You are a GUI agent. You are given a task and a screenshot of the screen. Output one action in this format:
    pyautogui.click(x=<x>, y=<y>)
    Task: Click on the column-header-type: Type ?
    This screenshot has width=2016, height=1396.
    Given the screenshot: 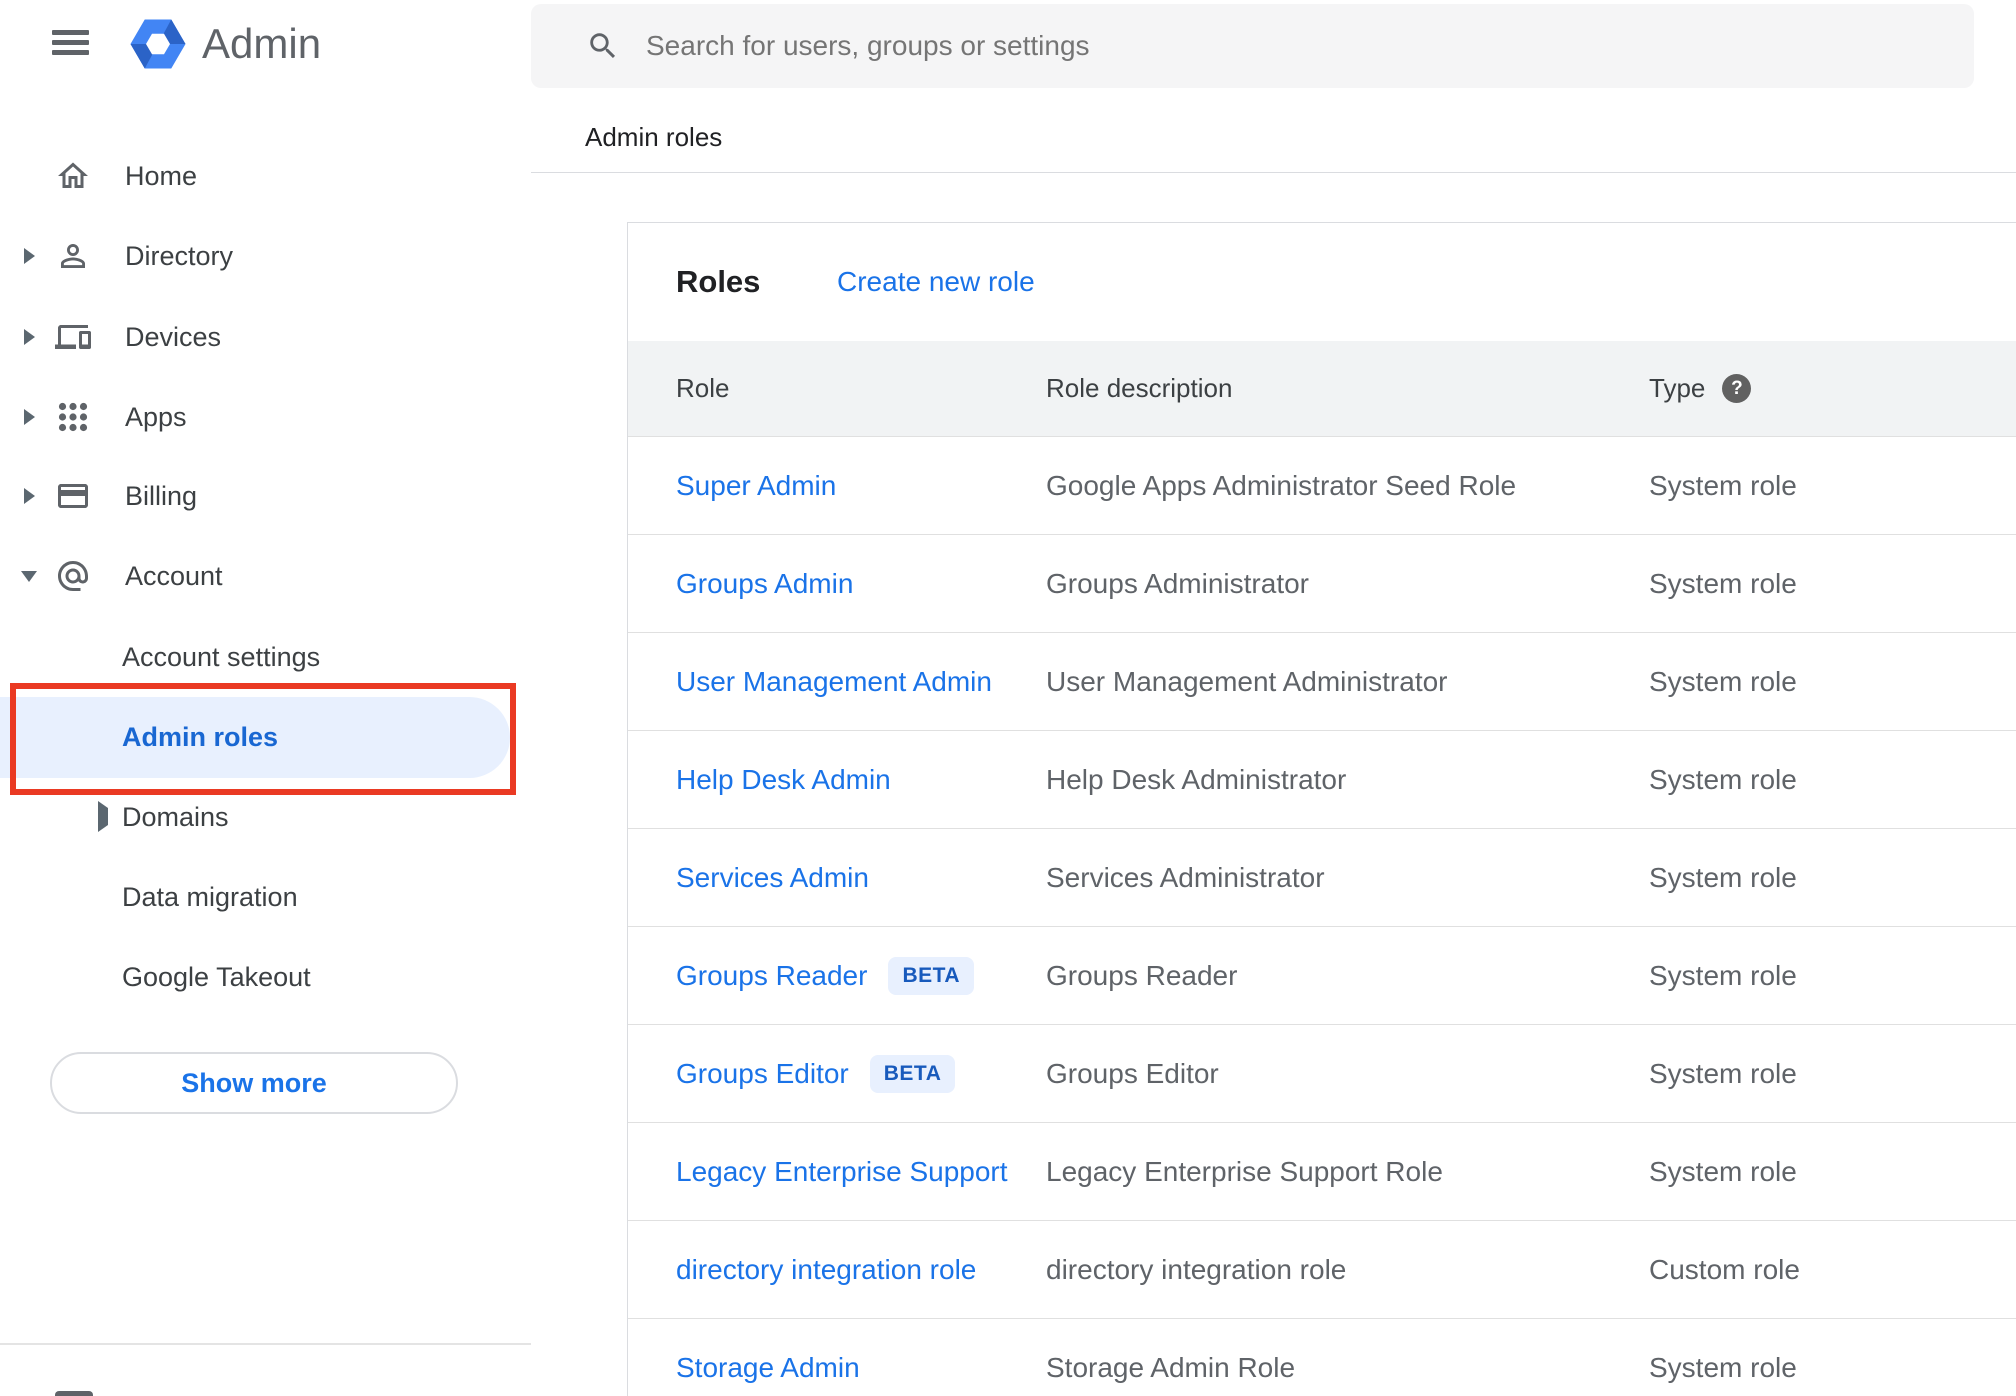 What is the action you would take?
    pyautogui.click(x=1700, y=388)
    